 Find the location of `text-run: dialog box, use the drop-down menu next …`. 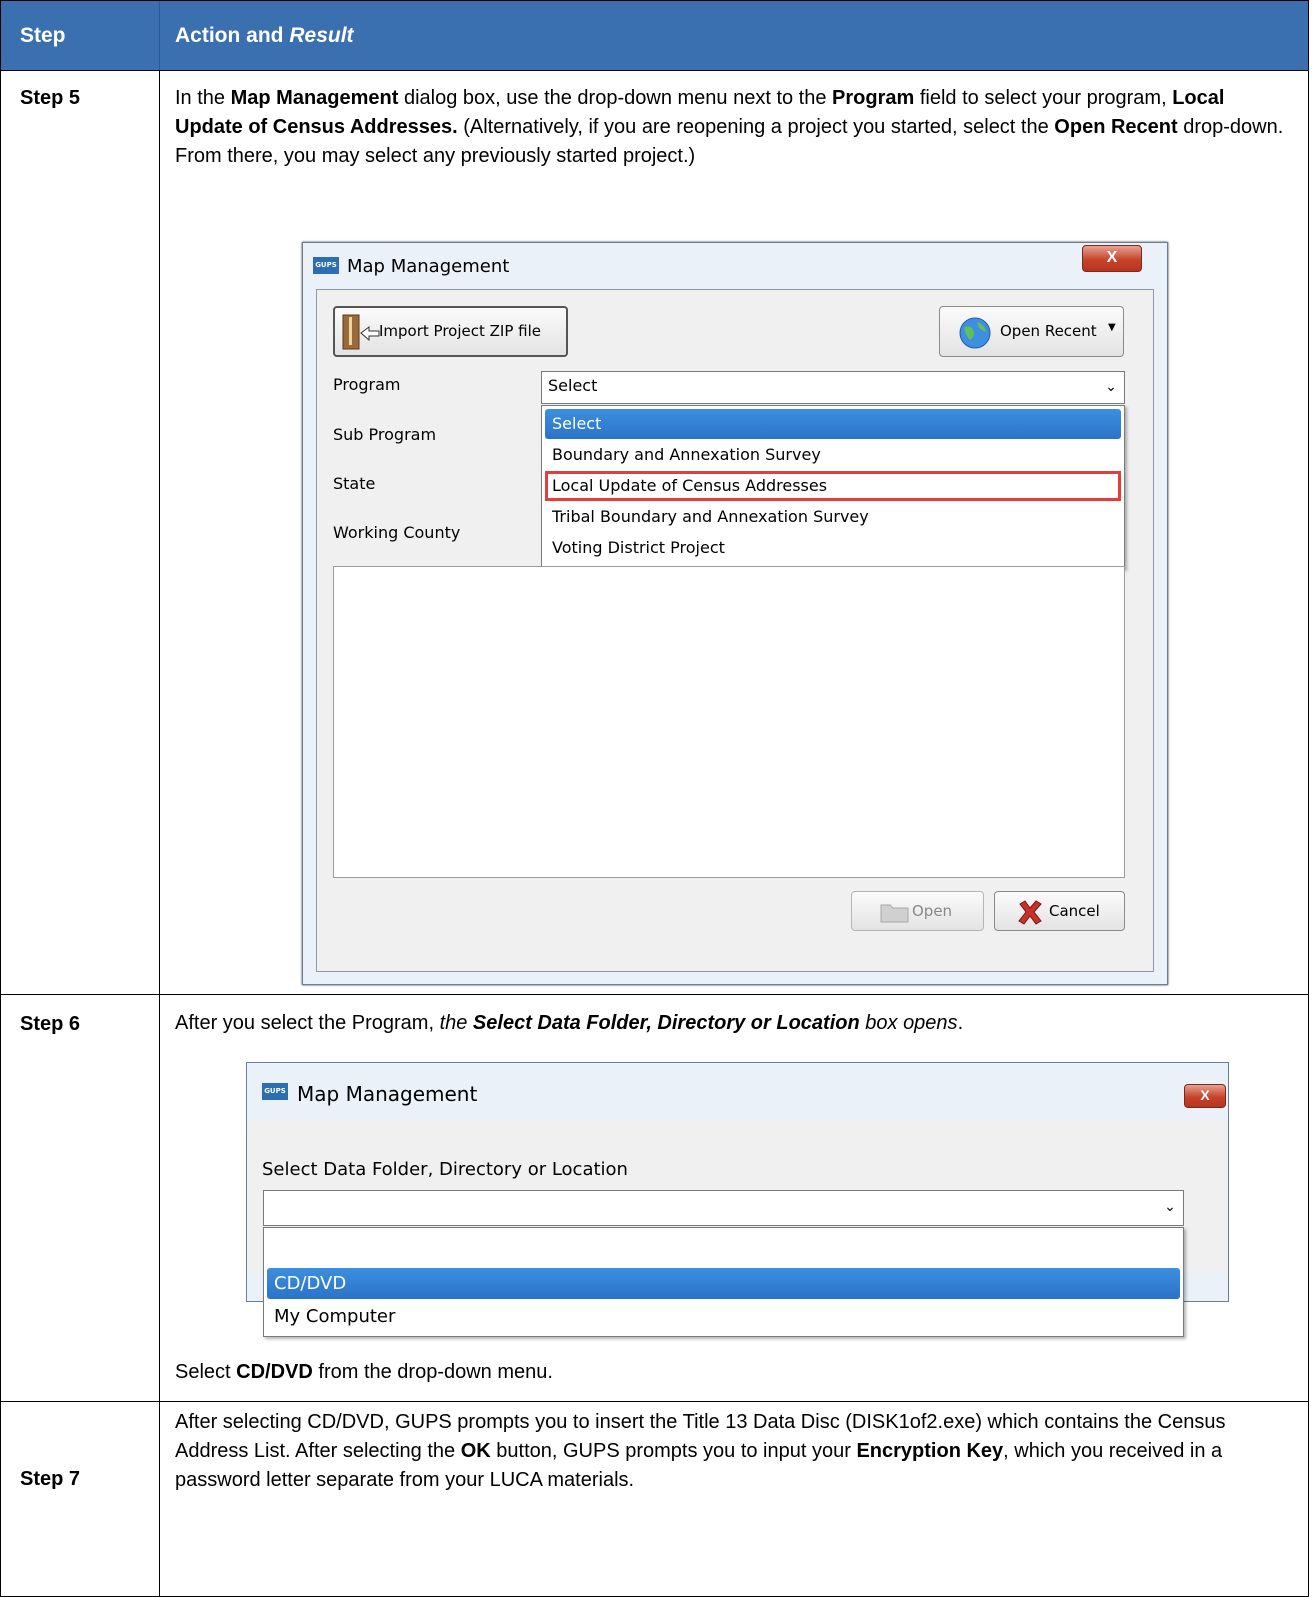

text-run: dialog box, use the drop-down menu next … is located at coordinates (615, 98).